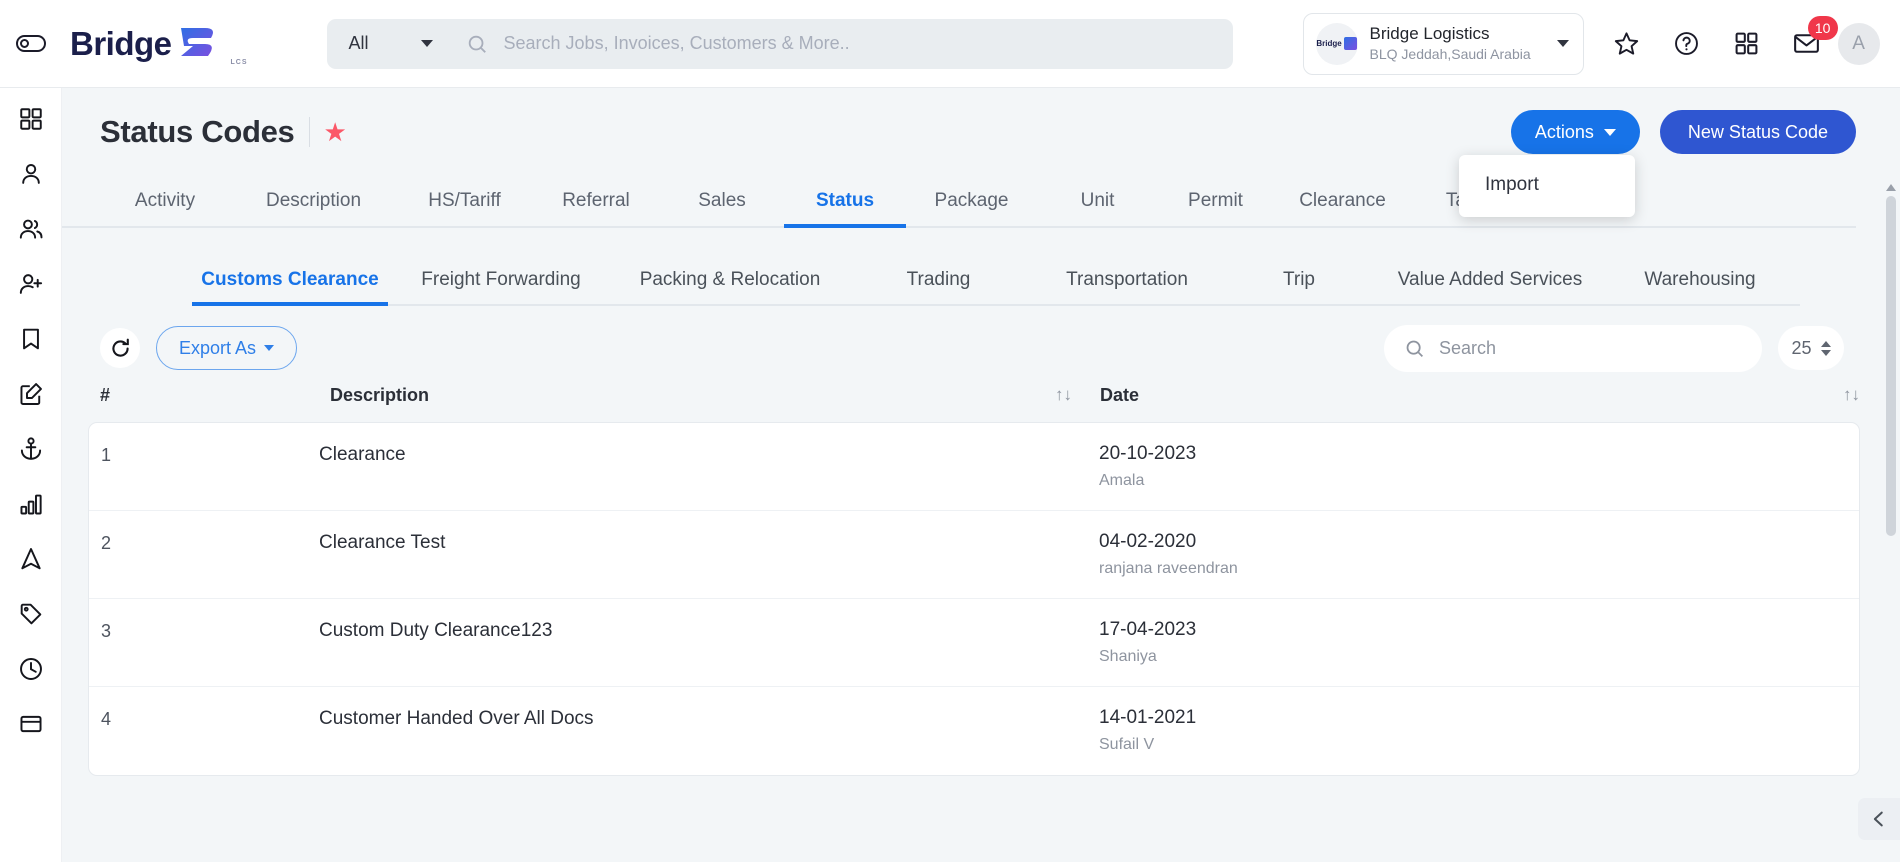 This screenshot has height=862, width=1900. I want to click on tab-clearance: Clearance, so click(1342, 208).